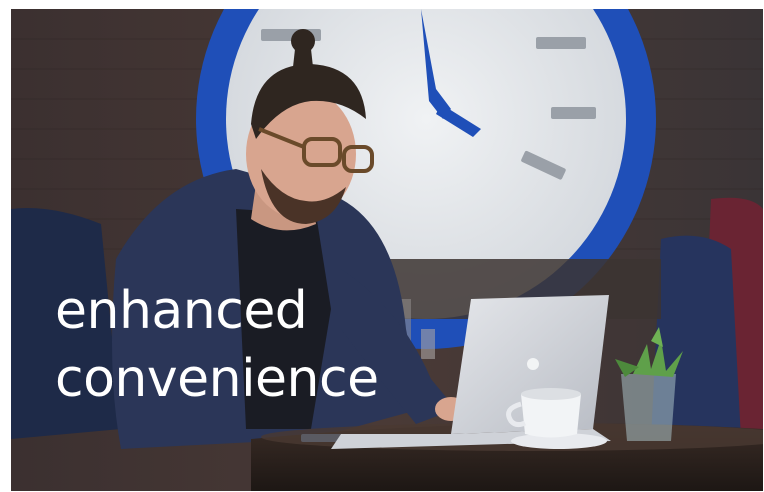  Describe the element at coordinates (181, 311) in the screenshot. I see `headline-line-1: enhanced` at that location.